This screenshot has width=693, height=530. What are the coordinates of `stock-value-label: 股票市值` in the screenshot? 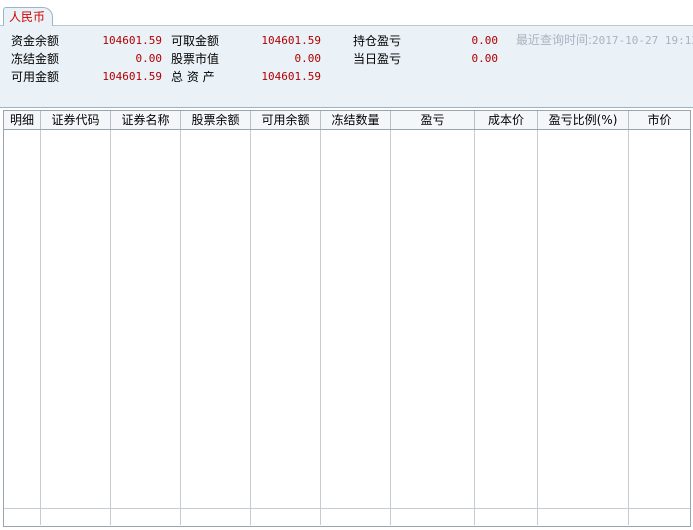 It's located at (195, 59).